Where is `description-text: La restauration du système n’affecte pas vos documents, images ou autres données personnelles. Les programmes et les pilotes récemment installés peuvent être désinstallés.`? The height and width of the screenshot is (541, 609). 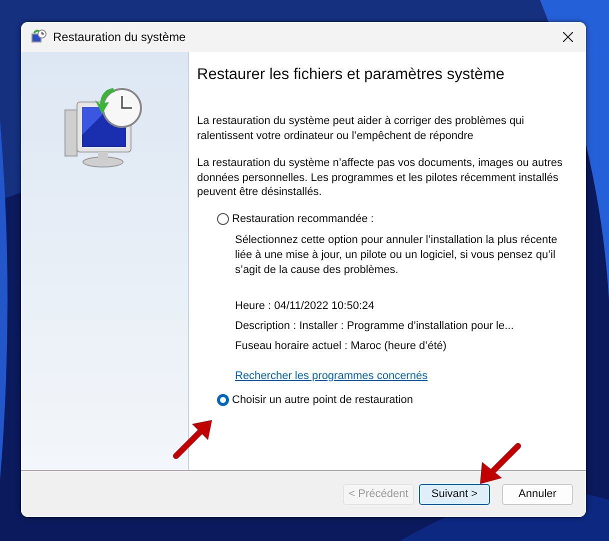
description-text: La restauration du système n’affecte pas vos documents, images ou autres données personnelles. Les programmes et les pilotes récemment installés peuvent être désinstallés. is located at coordinates (380, 178).